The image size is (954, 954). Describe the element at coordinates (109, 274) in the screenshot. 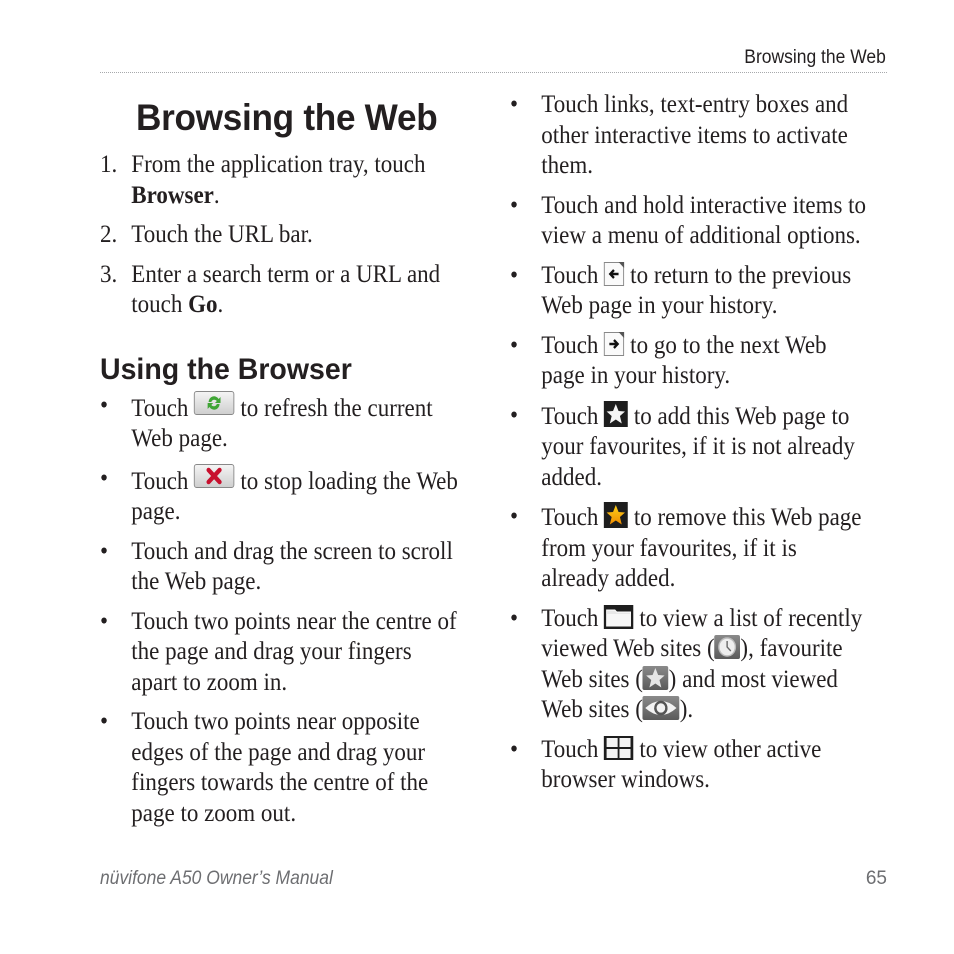

I see `step-number: 3.` at that location.